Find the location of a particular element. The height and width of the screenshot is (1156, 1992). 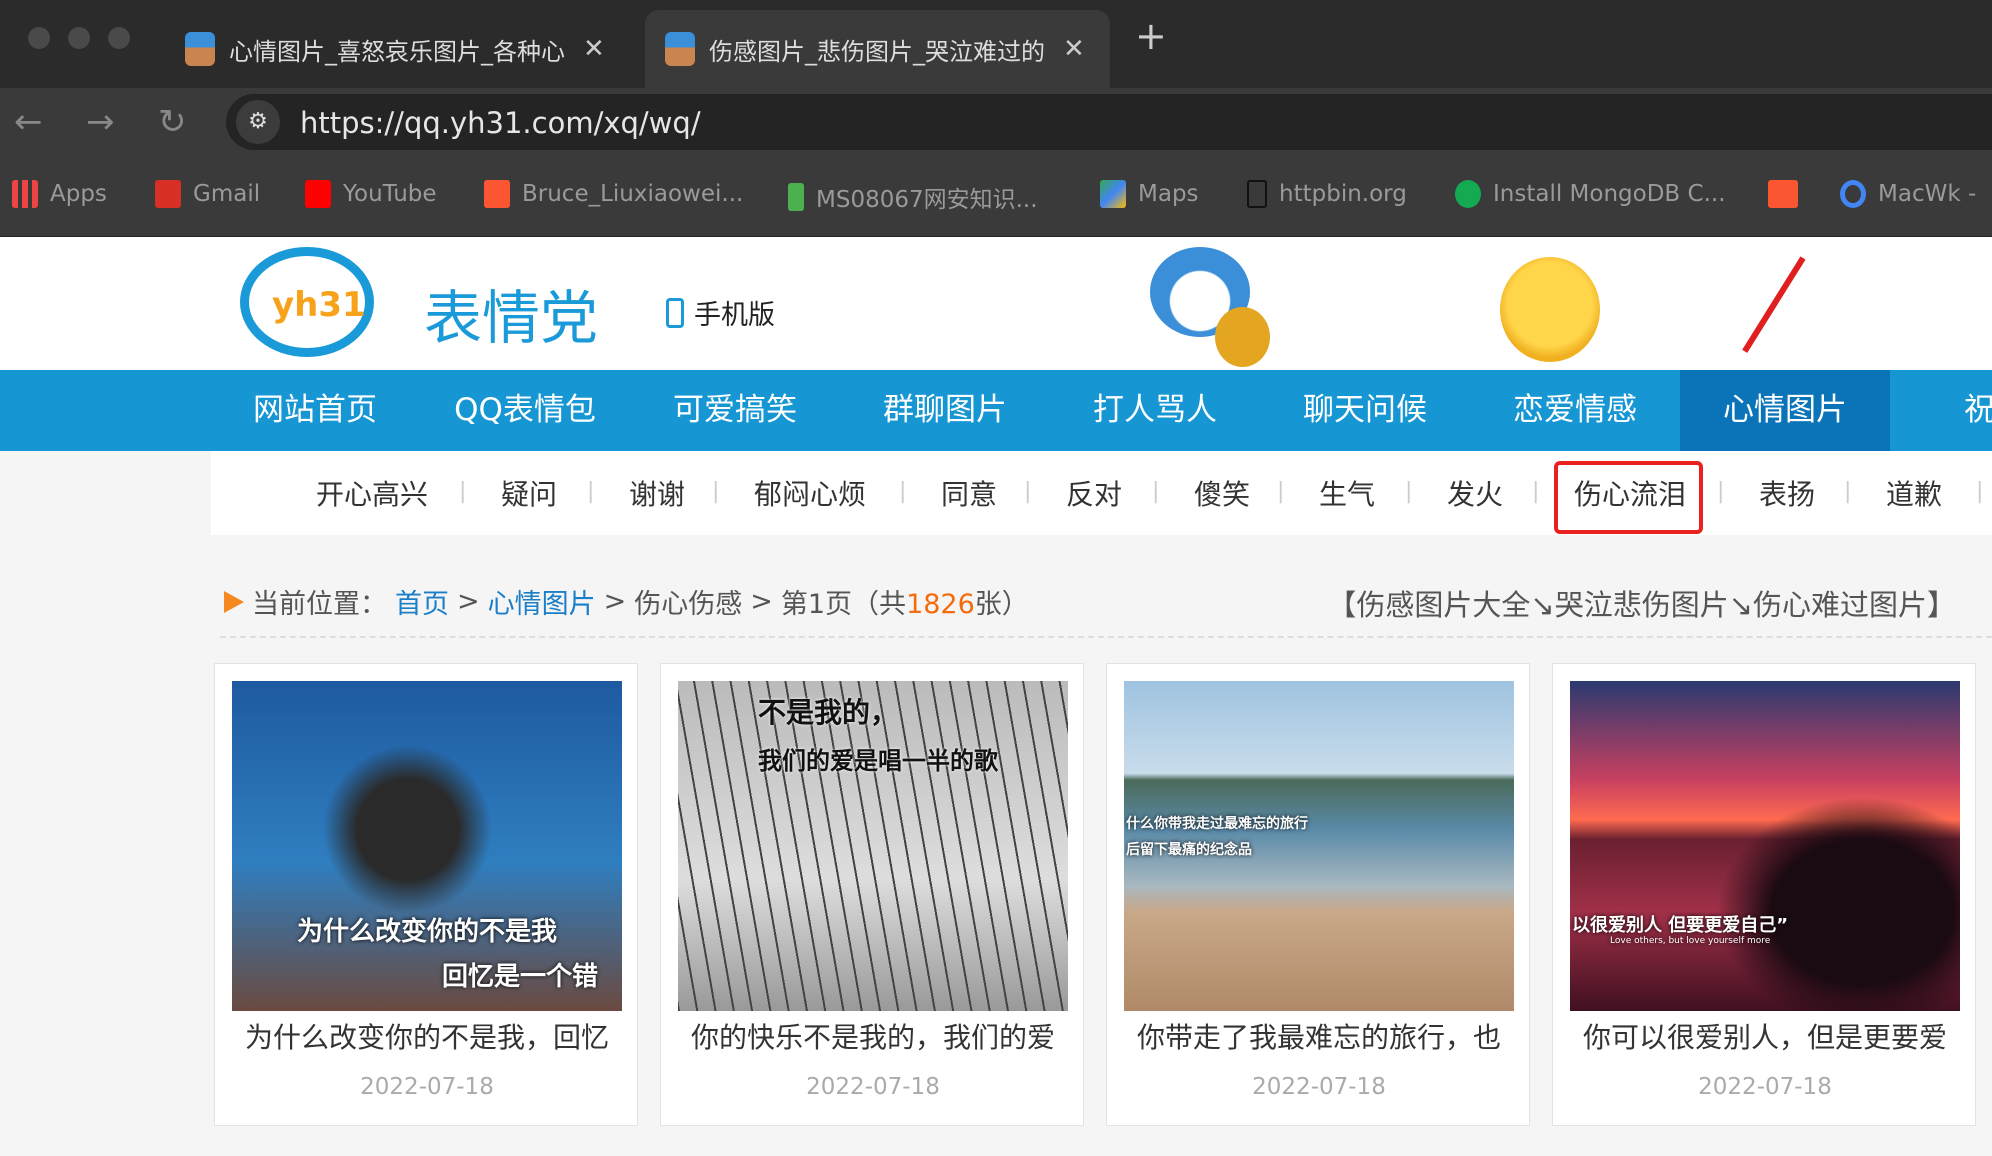

breadcrumb-category: 心情图片 is located at coordinates (542, 601).